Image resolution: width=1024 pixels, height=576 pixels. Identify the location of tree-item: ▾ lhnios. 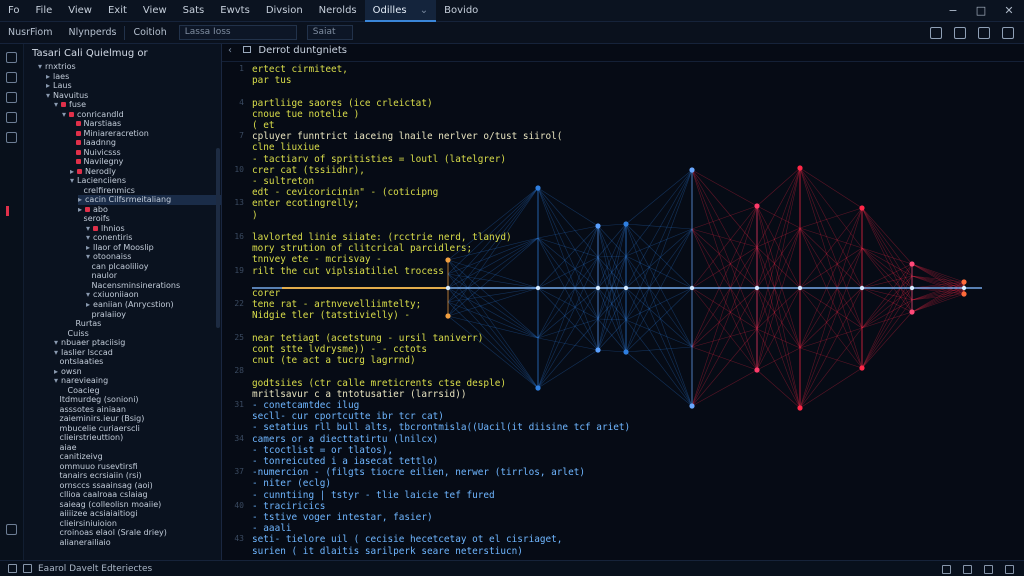
(105, 229).